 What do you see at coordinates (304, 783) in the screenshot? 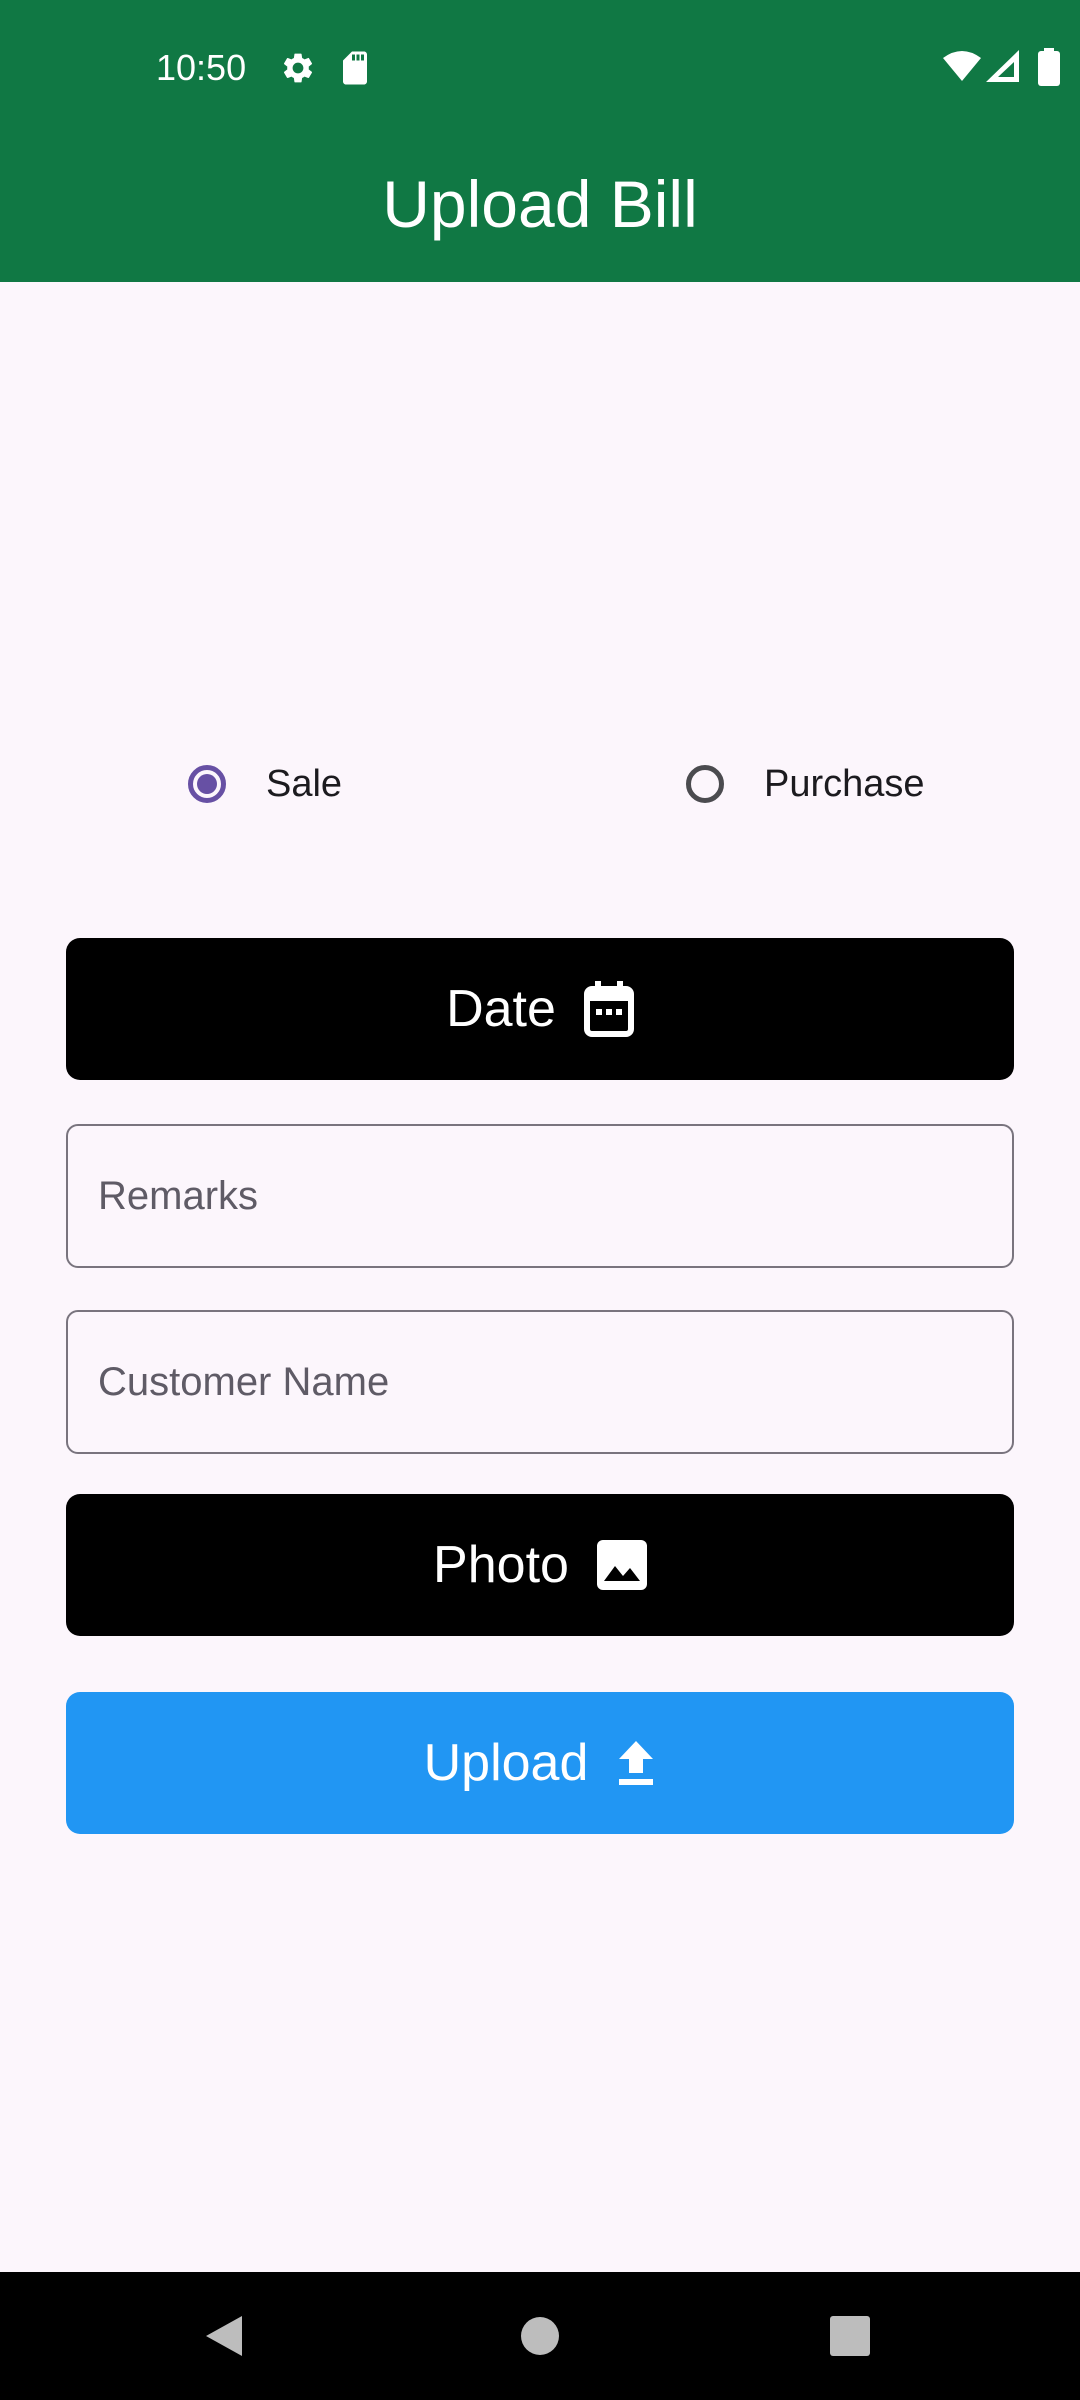
I see `sale-radio-label: Sale` at bounding box center [304, 783].